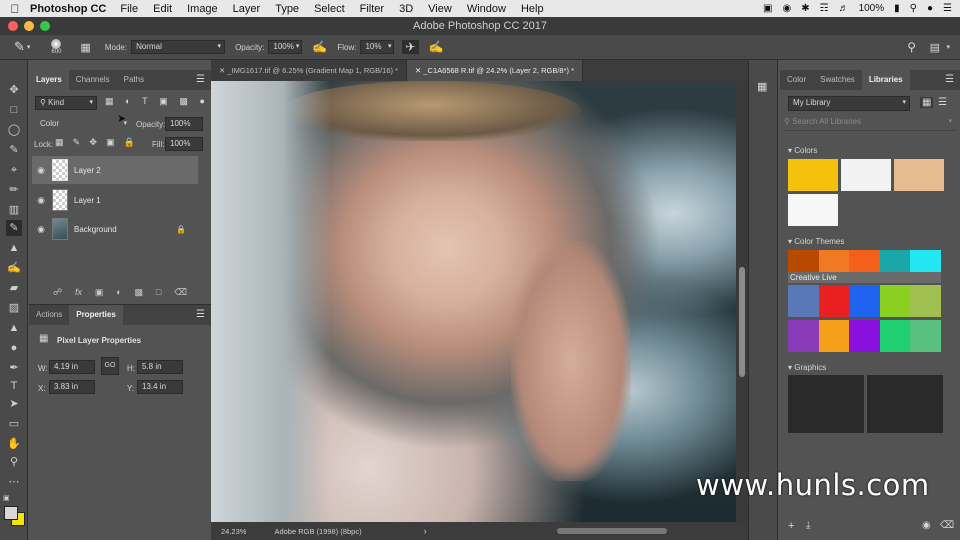 Image resolution: width=960 pixels, height=540 pixels. I want to click on type-filter-icon: T, so click(145, 101).